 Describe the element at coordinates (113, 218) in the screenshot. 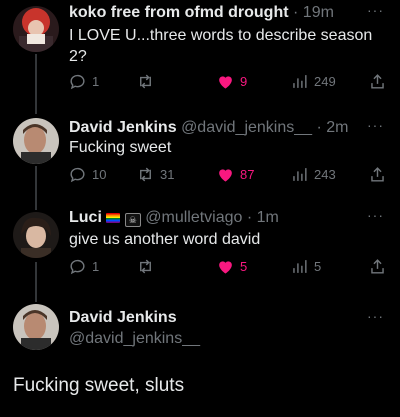

I see `rainbow-flag-icon` at that location.